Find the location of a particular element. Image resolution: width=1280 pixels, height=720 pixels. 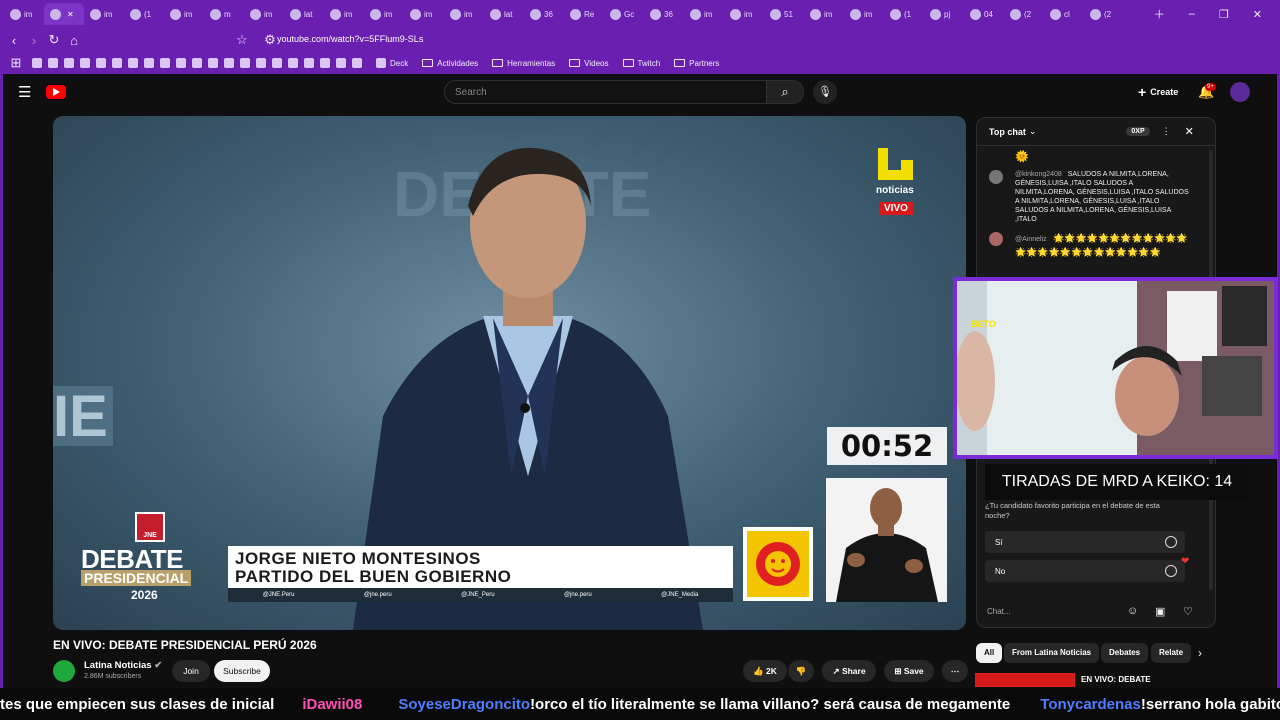

browser-tab: cl is located at coordinates (1064, 14).